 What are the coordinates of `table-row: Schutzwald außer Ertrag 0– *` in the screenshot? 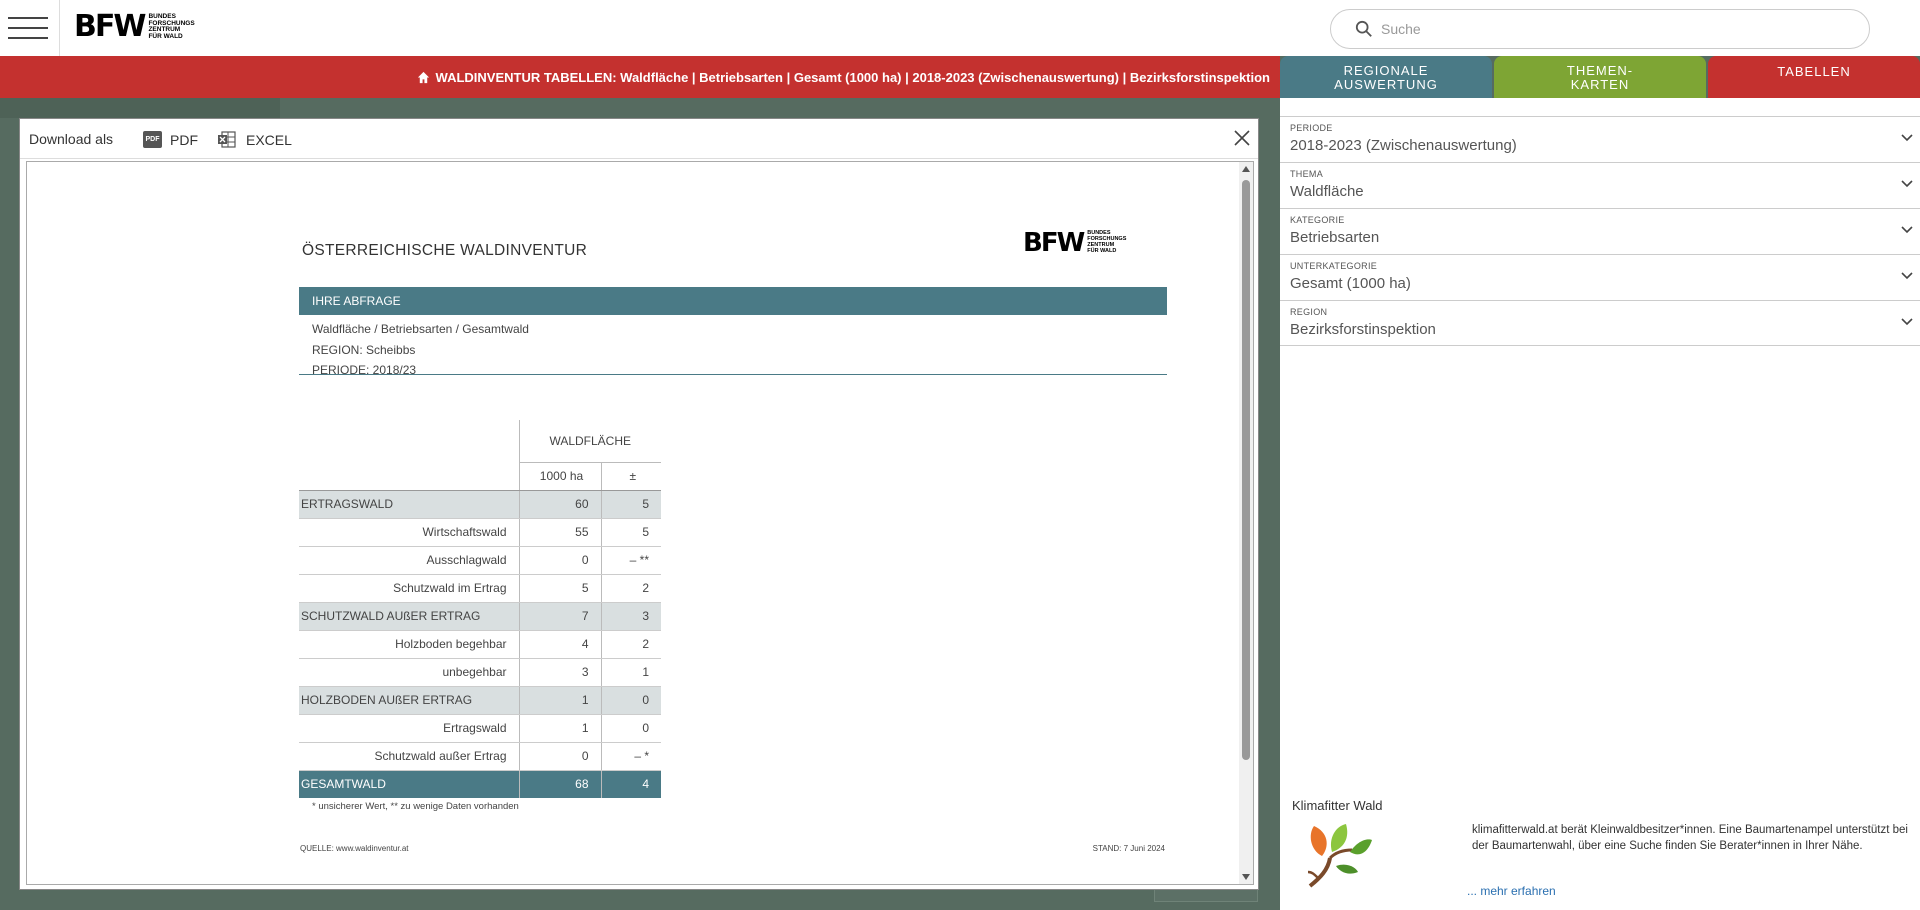 It's located at (480, 756).